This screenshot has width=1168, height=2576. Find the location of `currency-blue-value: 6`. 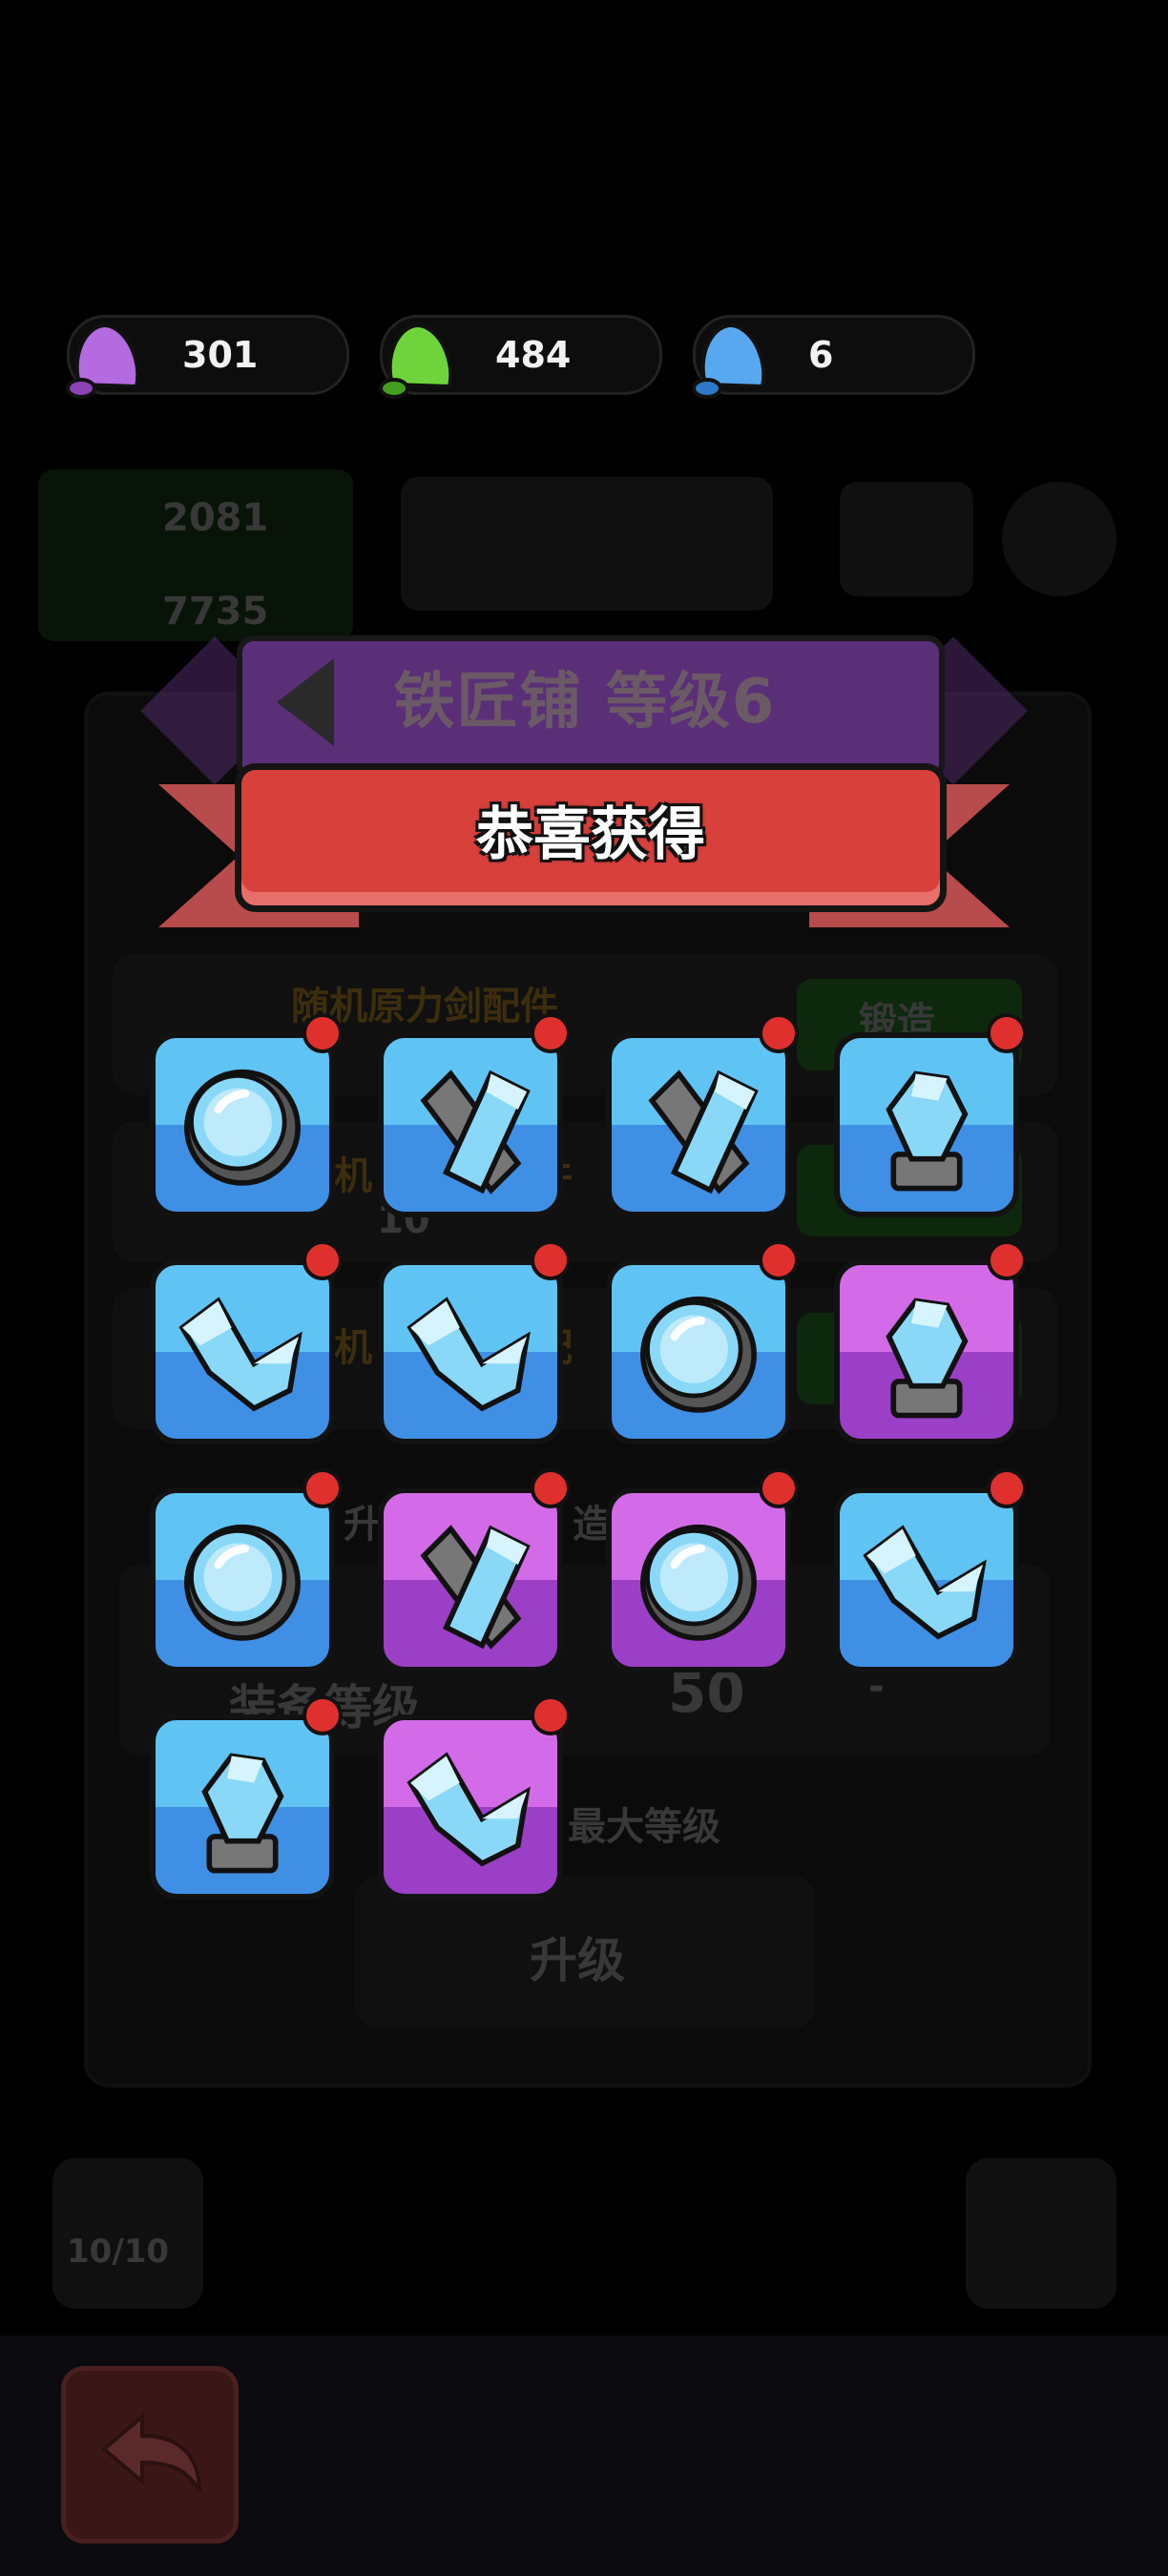

currency-blue-value: 6 is located at coordinates (821, 355).